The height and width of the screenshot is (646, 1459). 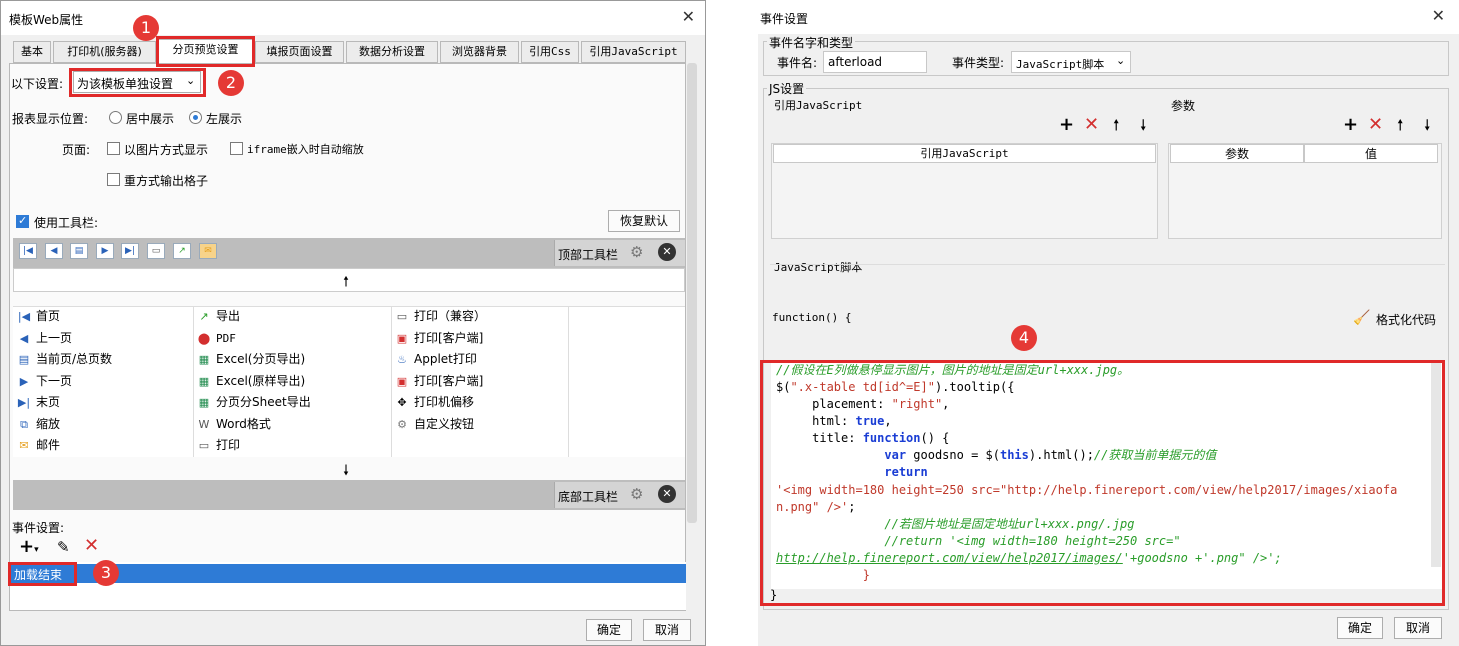 I want to click on restore-default-button: 恢复默认, so click(x=644, y=221).